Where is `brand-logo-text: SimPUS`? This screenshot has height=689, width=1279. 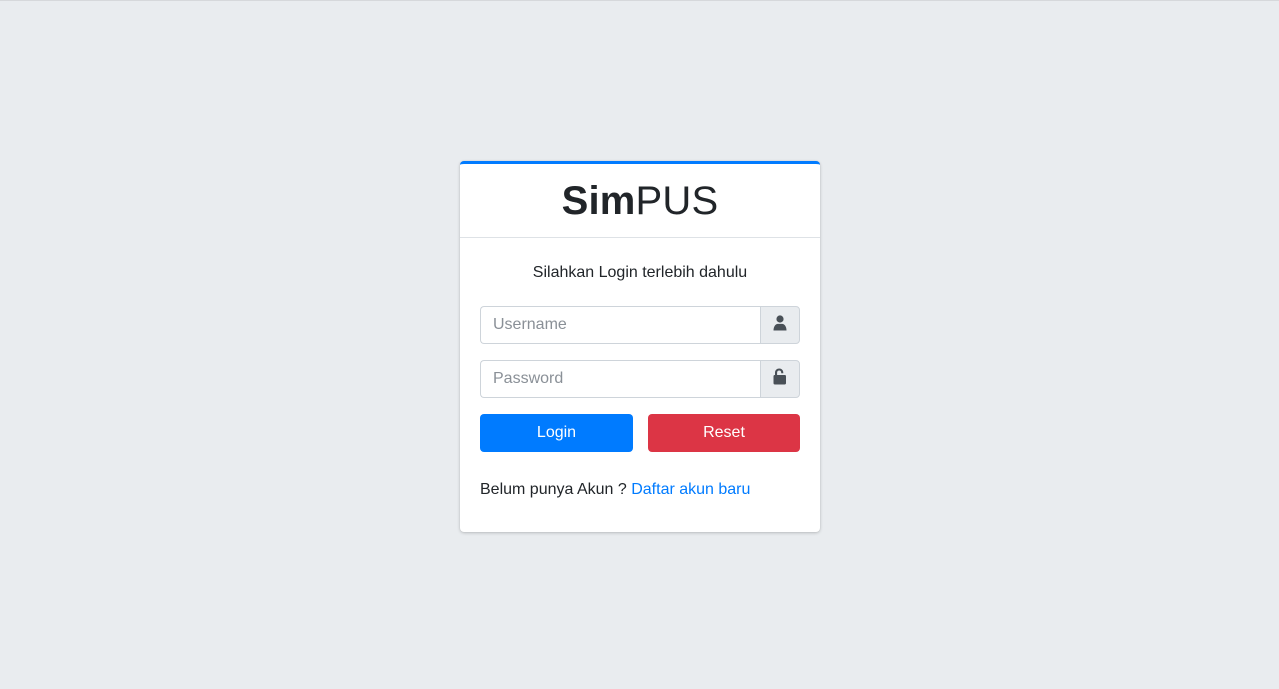
brand-logo-text: SimPUS is located at coordinates (640, 201).